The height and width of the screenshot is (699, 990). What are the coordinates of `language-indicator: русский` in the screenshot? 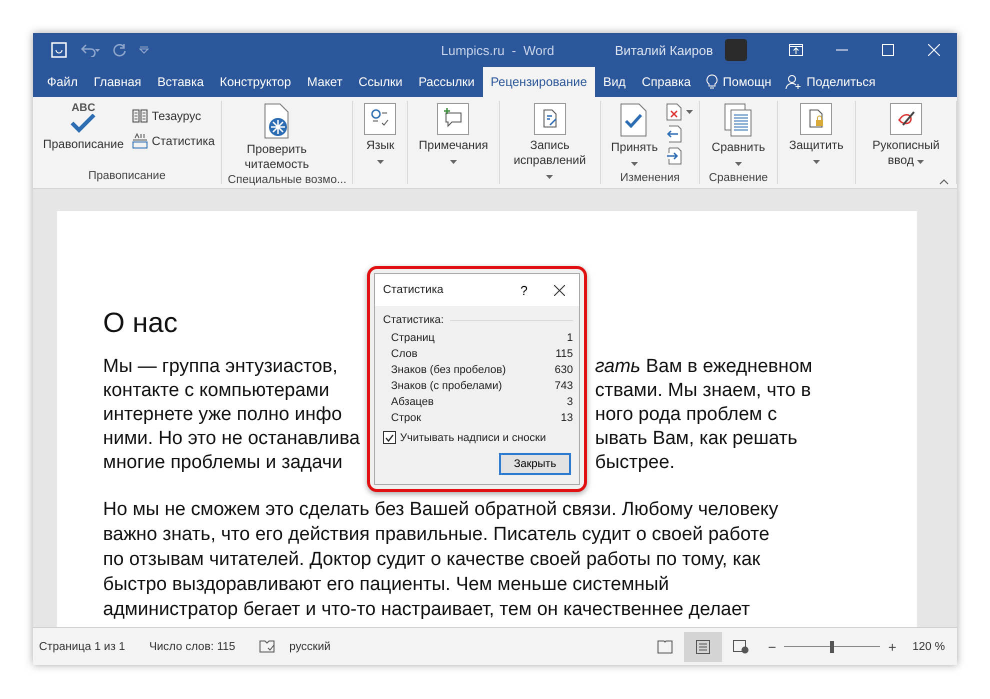 It's located at (455, 646).